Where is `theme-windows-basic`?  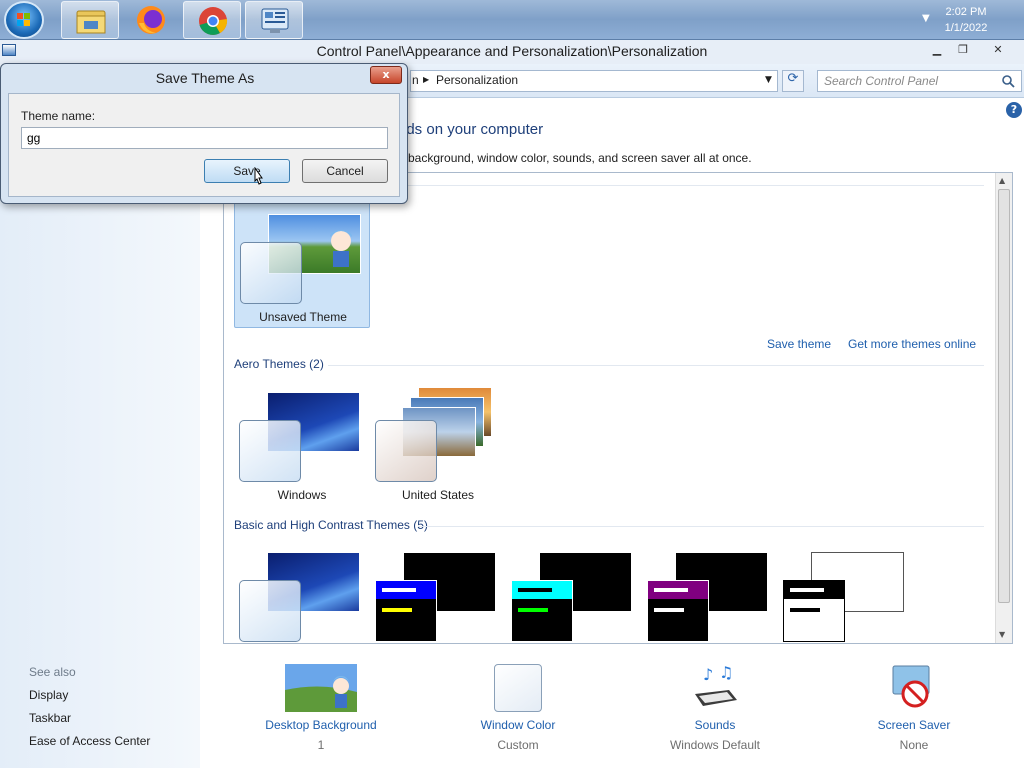 theme-windows-basic is located at coordinates (302, 593).